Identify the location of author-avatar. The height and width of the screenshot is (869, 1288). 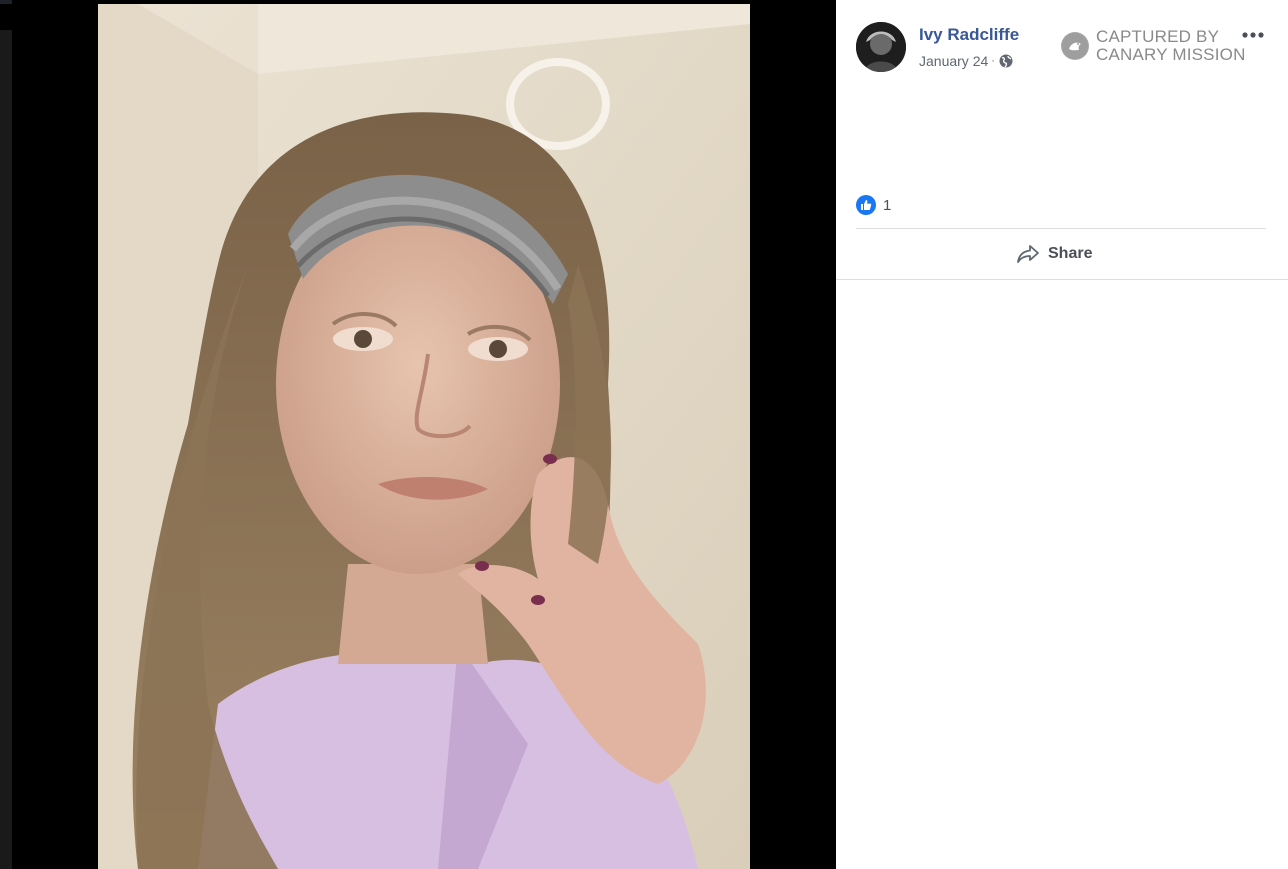
(881, 47).